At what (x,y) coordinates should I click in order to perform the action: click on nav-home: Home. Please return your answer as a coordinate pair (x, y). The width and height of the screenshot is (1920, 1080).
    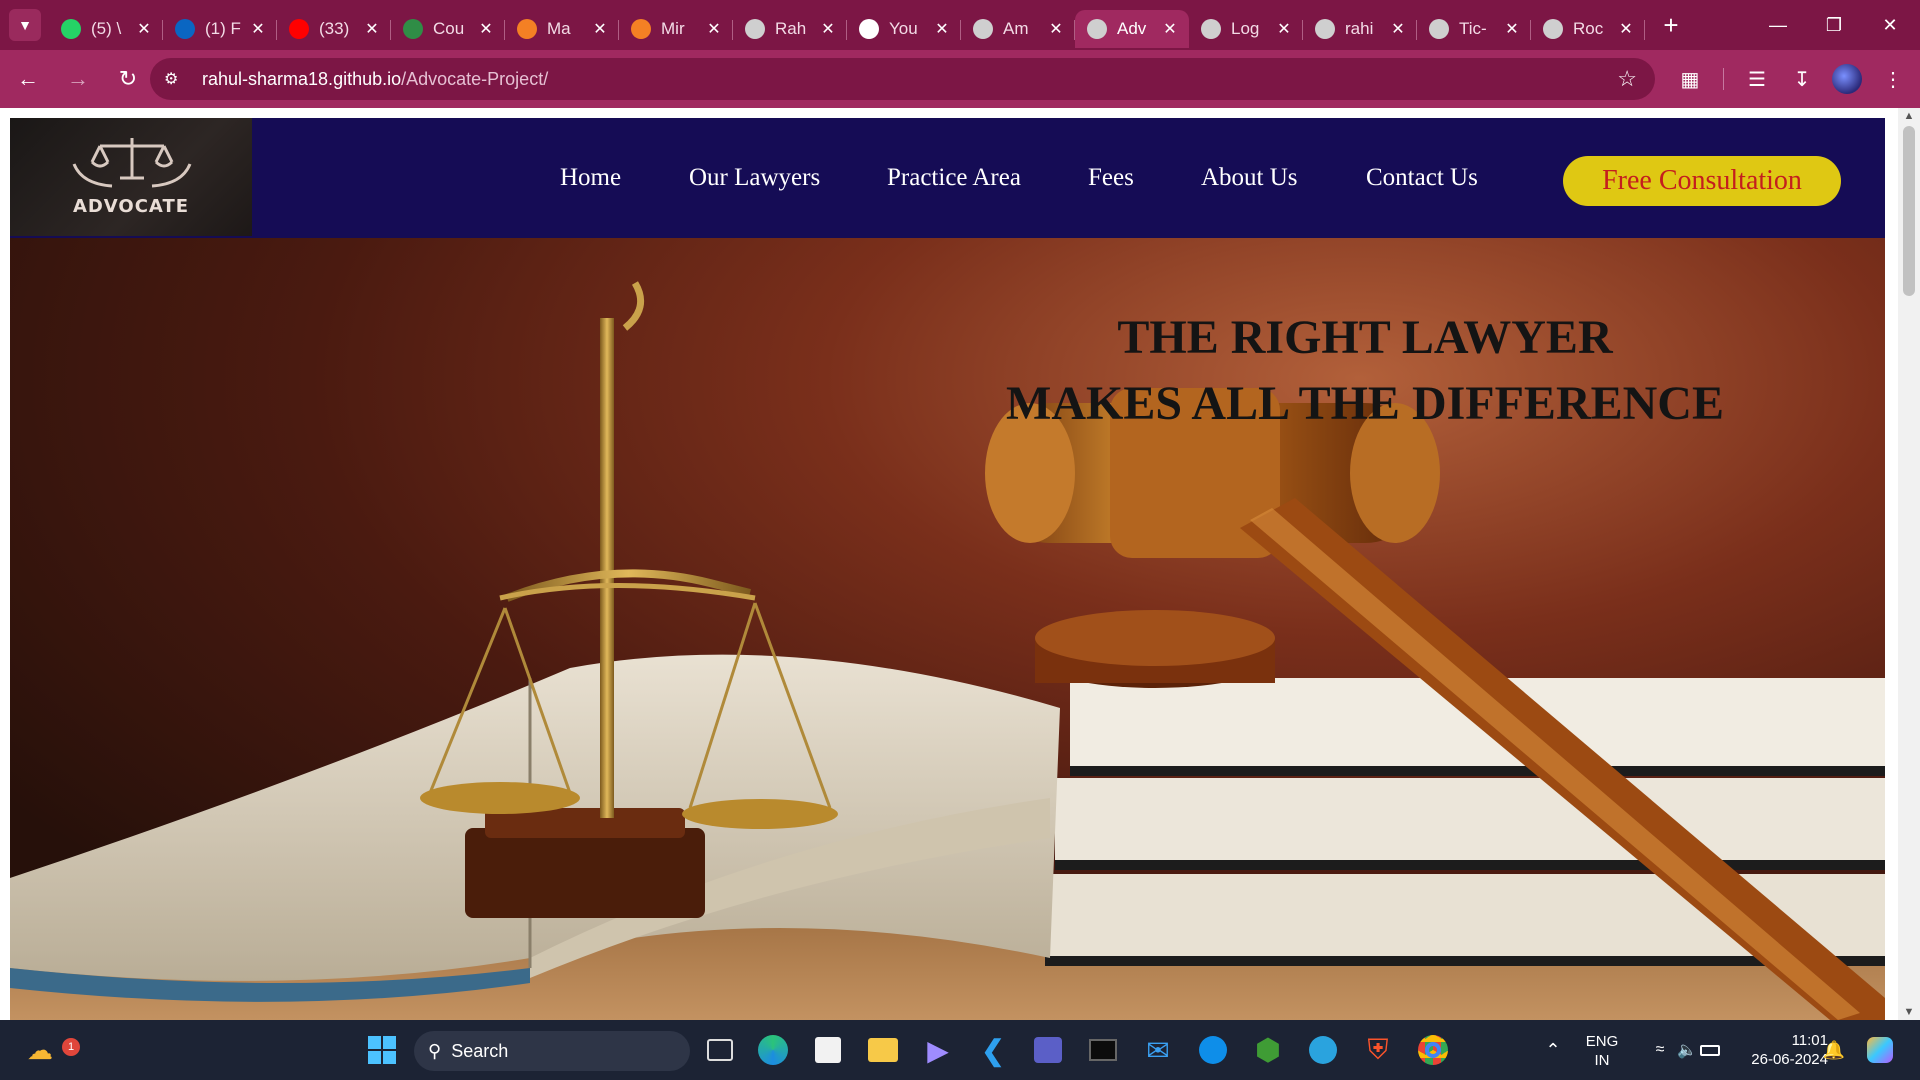
    Looking at the image, I should click on (590, 178).